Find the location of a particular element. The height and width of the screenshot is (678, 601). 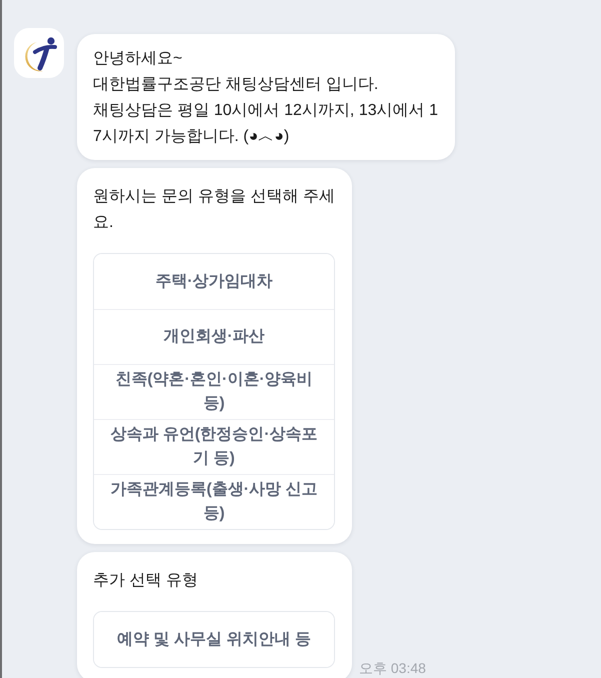

person-logo-icon is located at coordinates (39, 53).